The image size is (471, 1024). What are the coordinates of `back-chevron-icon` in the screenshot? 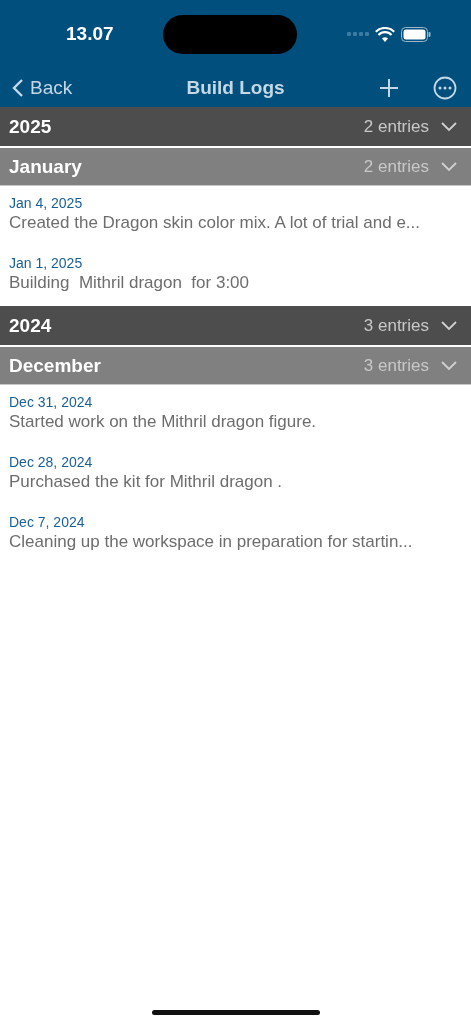 It's located at (18, 87).